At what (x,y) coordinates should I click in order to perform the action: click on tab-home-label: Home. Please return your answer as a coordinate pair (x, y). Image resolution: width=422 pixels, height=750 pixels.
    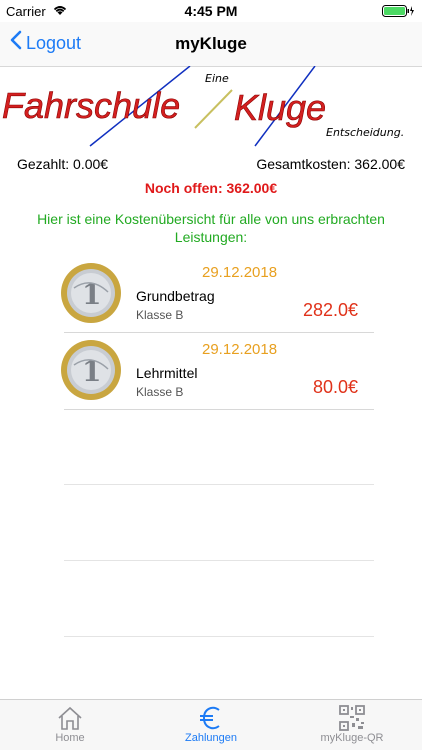
    Looking at the image, I should click on (70, 738).